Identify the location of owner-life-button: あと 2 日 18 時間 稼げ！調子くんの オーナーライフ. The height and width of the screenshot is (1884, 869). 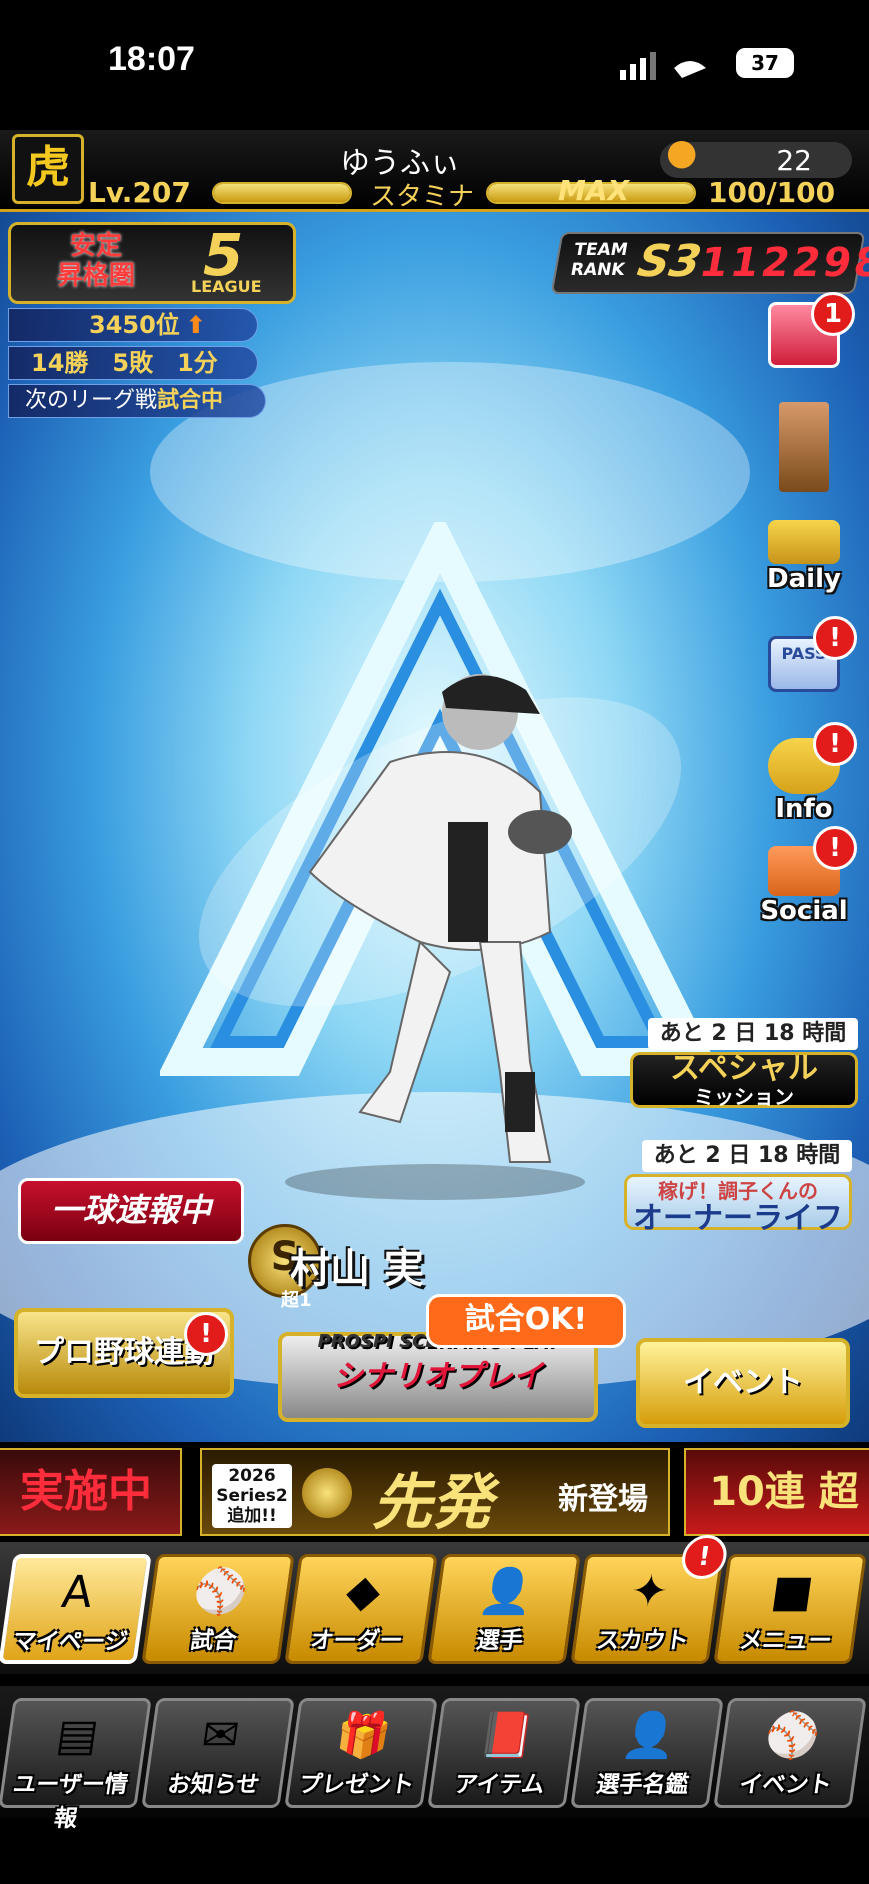
(738, 1190).